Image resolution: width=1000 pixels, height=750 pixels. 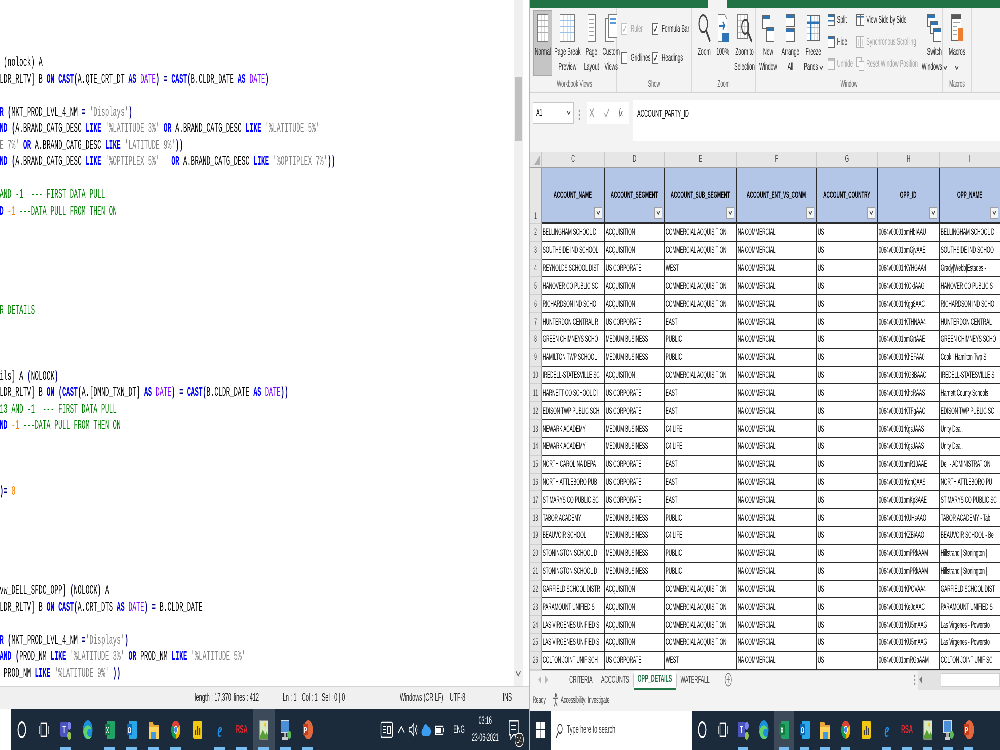 I want to click on scroll-down-icon, so click(x=519, y=674).